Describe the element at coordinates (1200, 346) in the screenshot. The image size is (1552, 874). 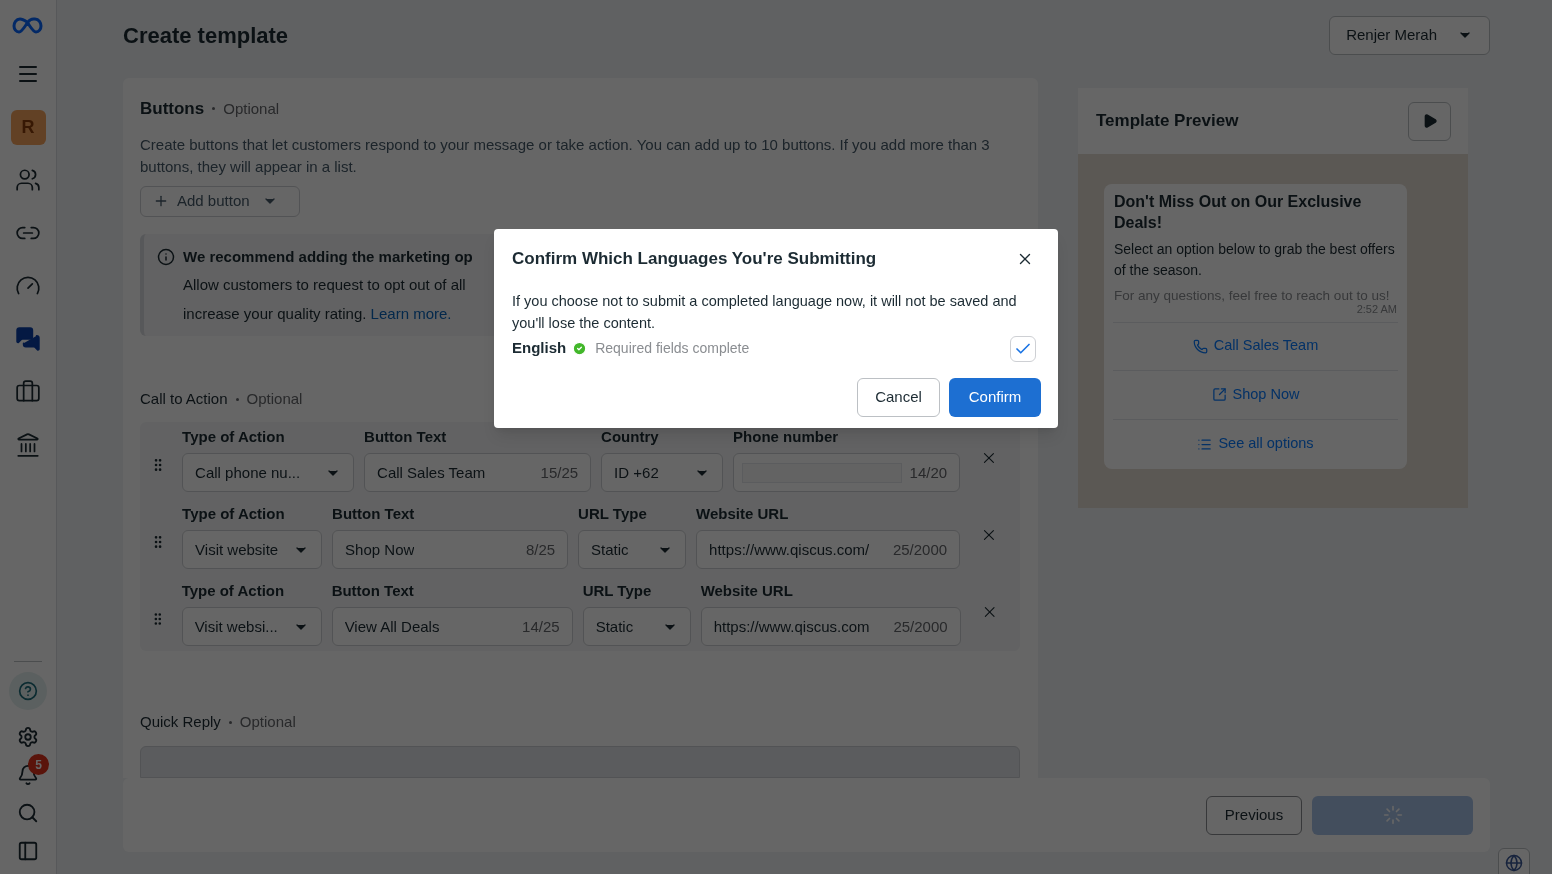
I see `phone-icon` at that location.